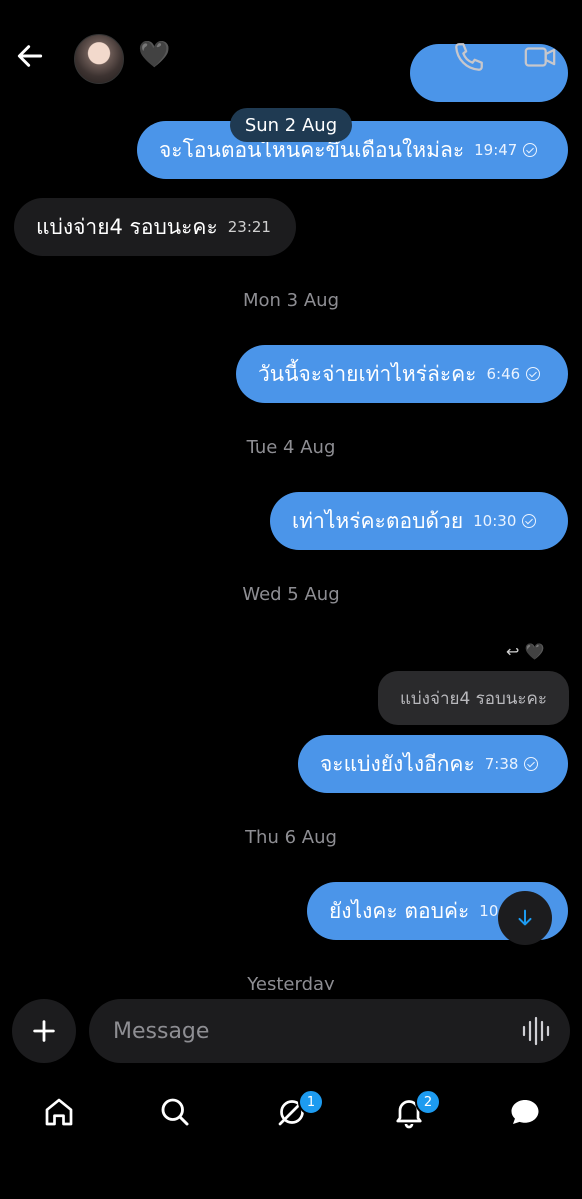 Image resolution: width=582 pixels, height=1199 pixels. I want to click on message-bubble-outgoing: จะโอนตอนไหนคะขึ้นเดือนใหม่ละ 19:47, so click(352, 150).